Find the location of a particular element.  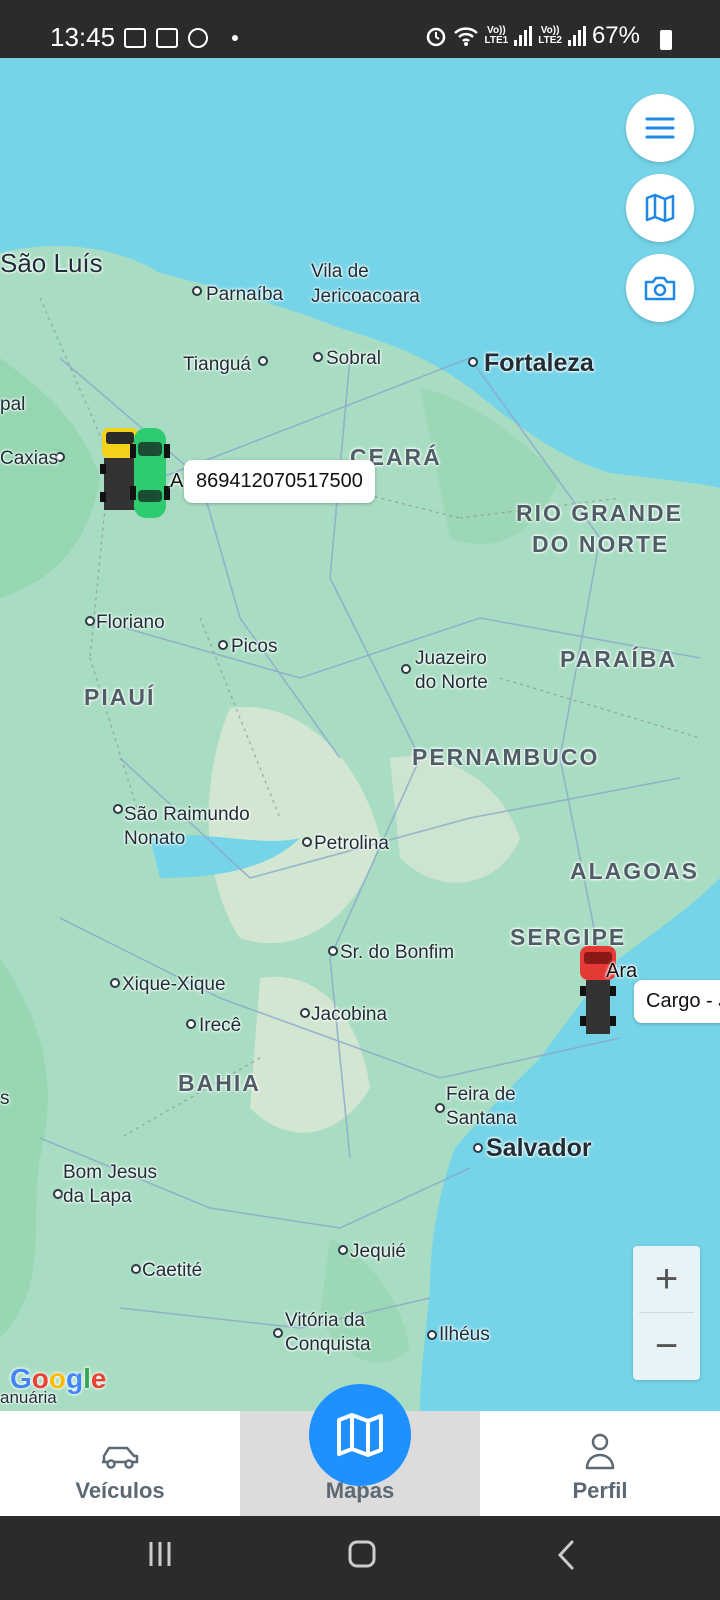

wifi-icon is located at coordinates (465, 36).